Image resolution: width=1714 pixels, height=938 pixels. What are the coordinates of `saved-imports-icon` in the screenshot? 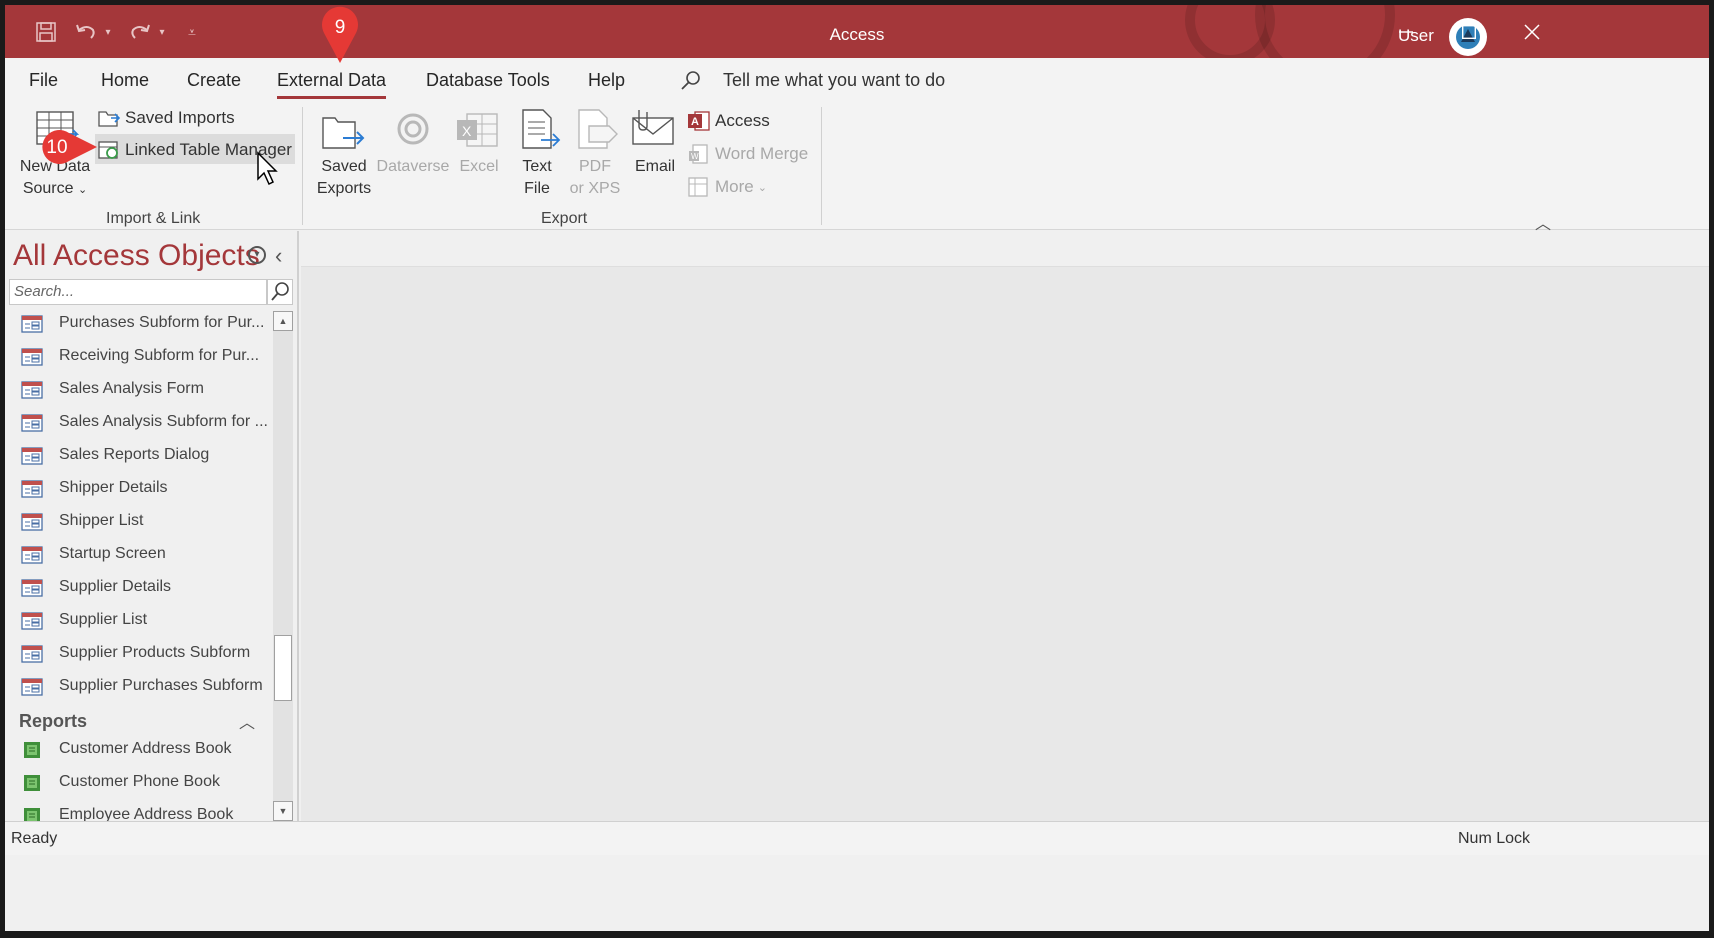 It's located at (109, 119).